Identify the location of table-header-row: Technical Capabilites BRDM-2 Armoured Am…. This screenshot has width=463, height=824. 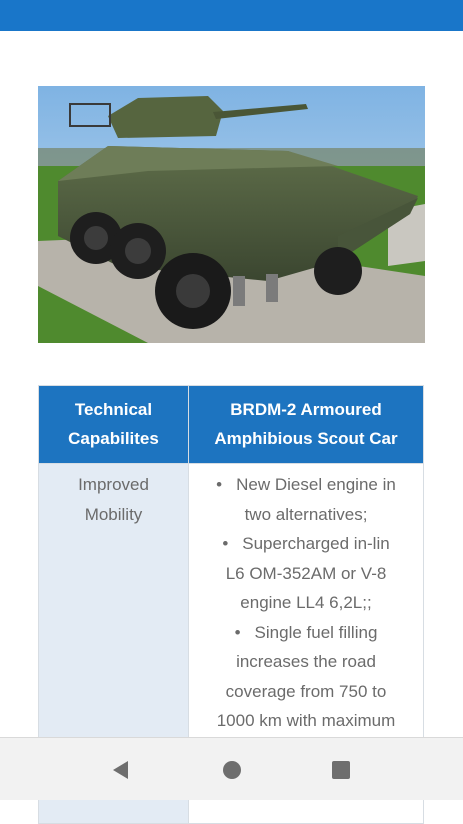
(231, 424).